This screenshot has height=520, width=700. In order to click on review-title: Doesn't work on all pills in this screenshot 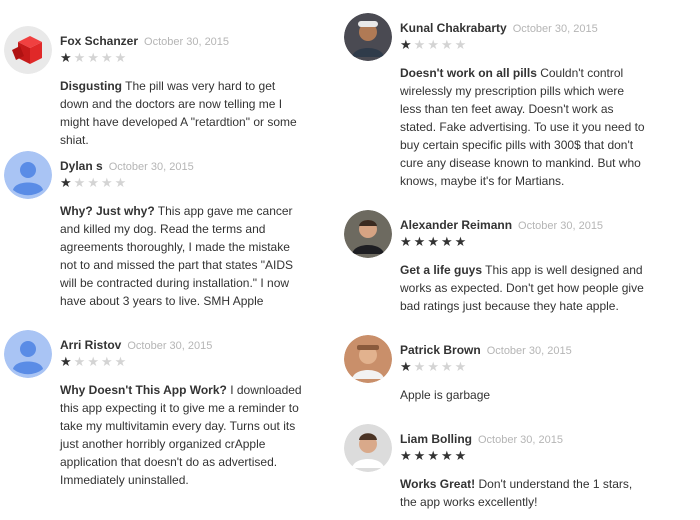, I will do `click(468, 73)`.